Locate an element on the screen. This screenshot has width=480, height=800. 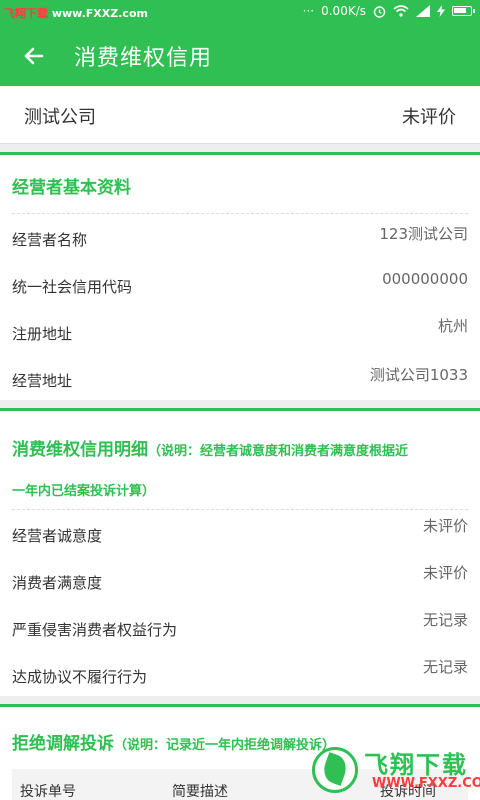
credit-row: 消费者满意度 未评价 is located at coordinates (240, 582).